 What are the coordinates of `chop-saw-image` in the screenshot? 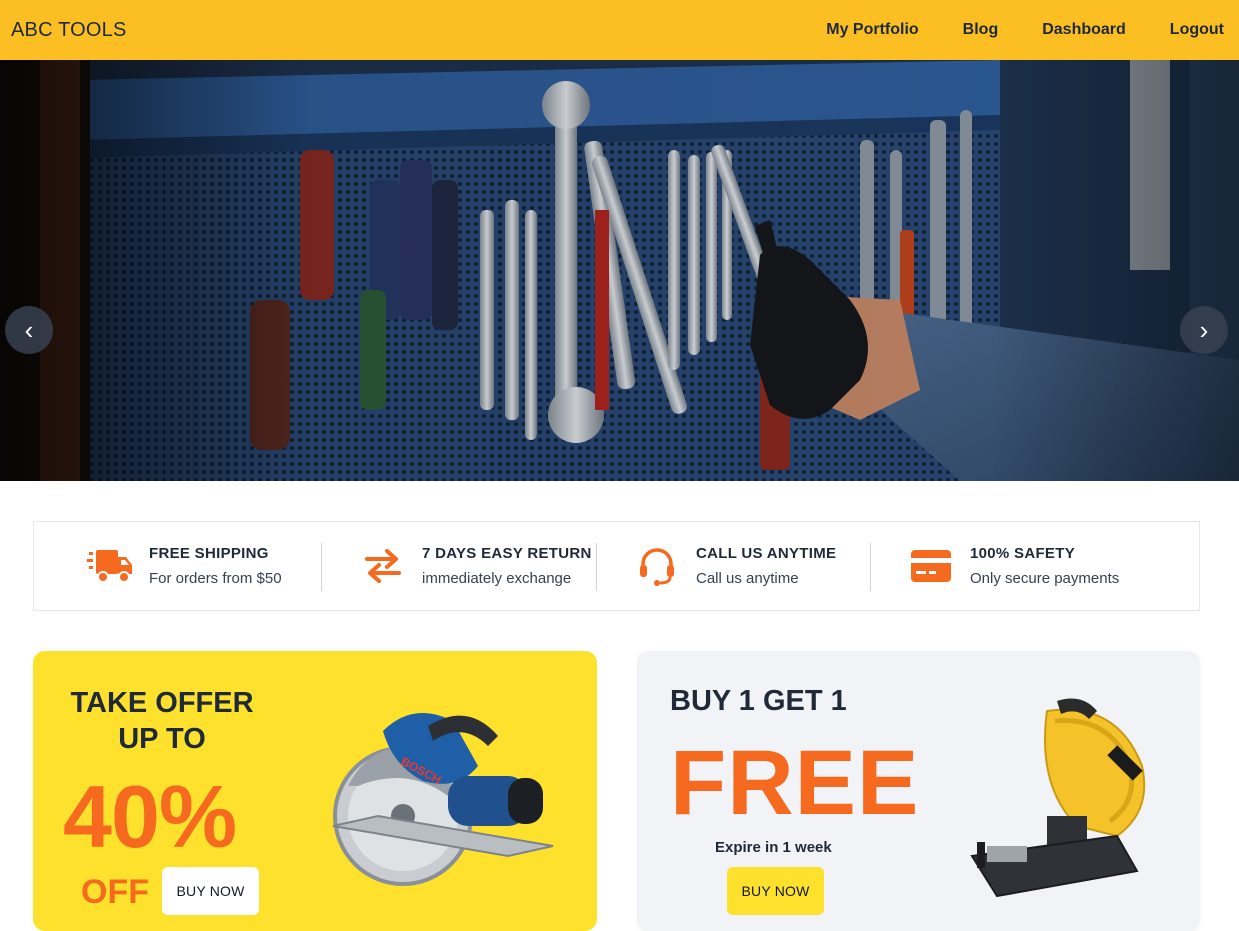 It's located at (1058, 798).